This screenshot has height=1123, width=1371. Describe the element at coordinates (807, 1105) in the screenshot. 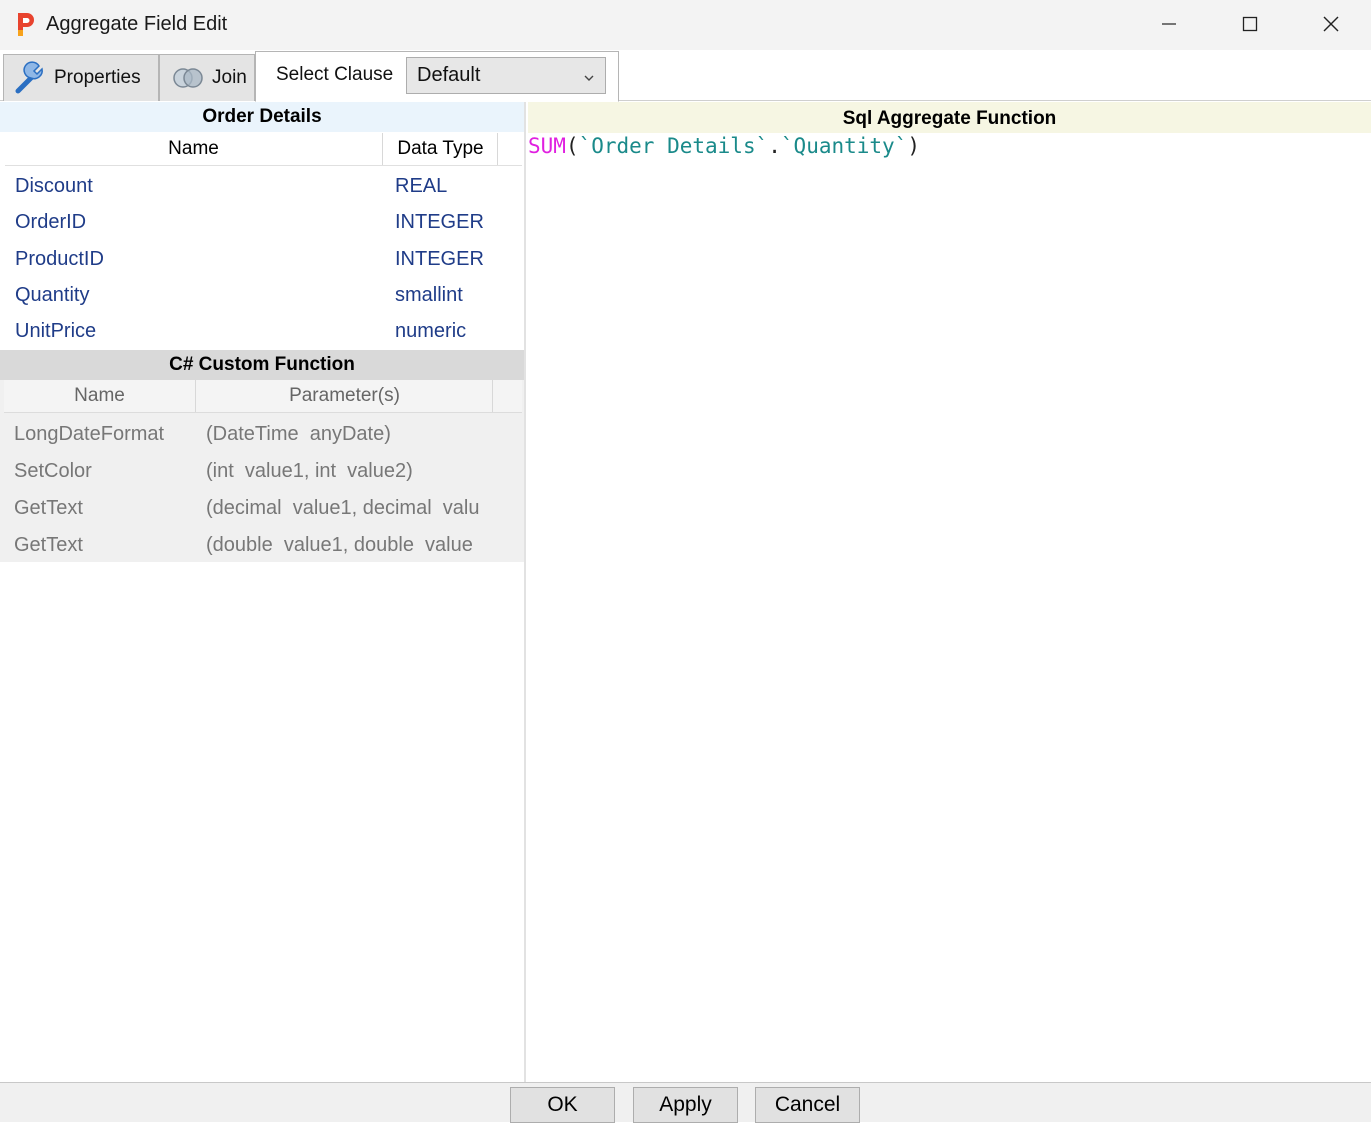

I see `cancel-button: Cancel` at that location.